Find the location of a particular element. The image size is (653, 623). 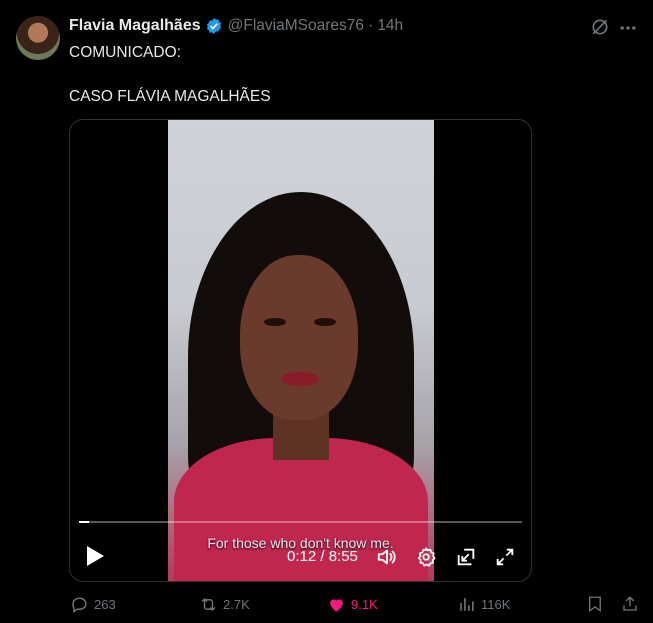

views-button: 116K is located at coordinates (483, 604).